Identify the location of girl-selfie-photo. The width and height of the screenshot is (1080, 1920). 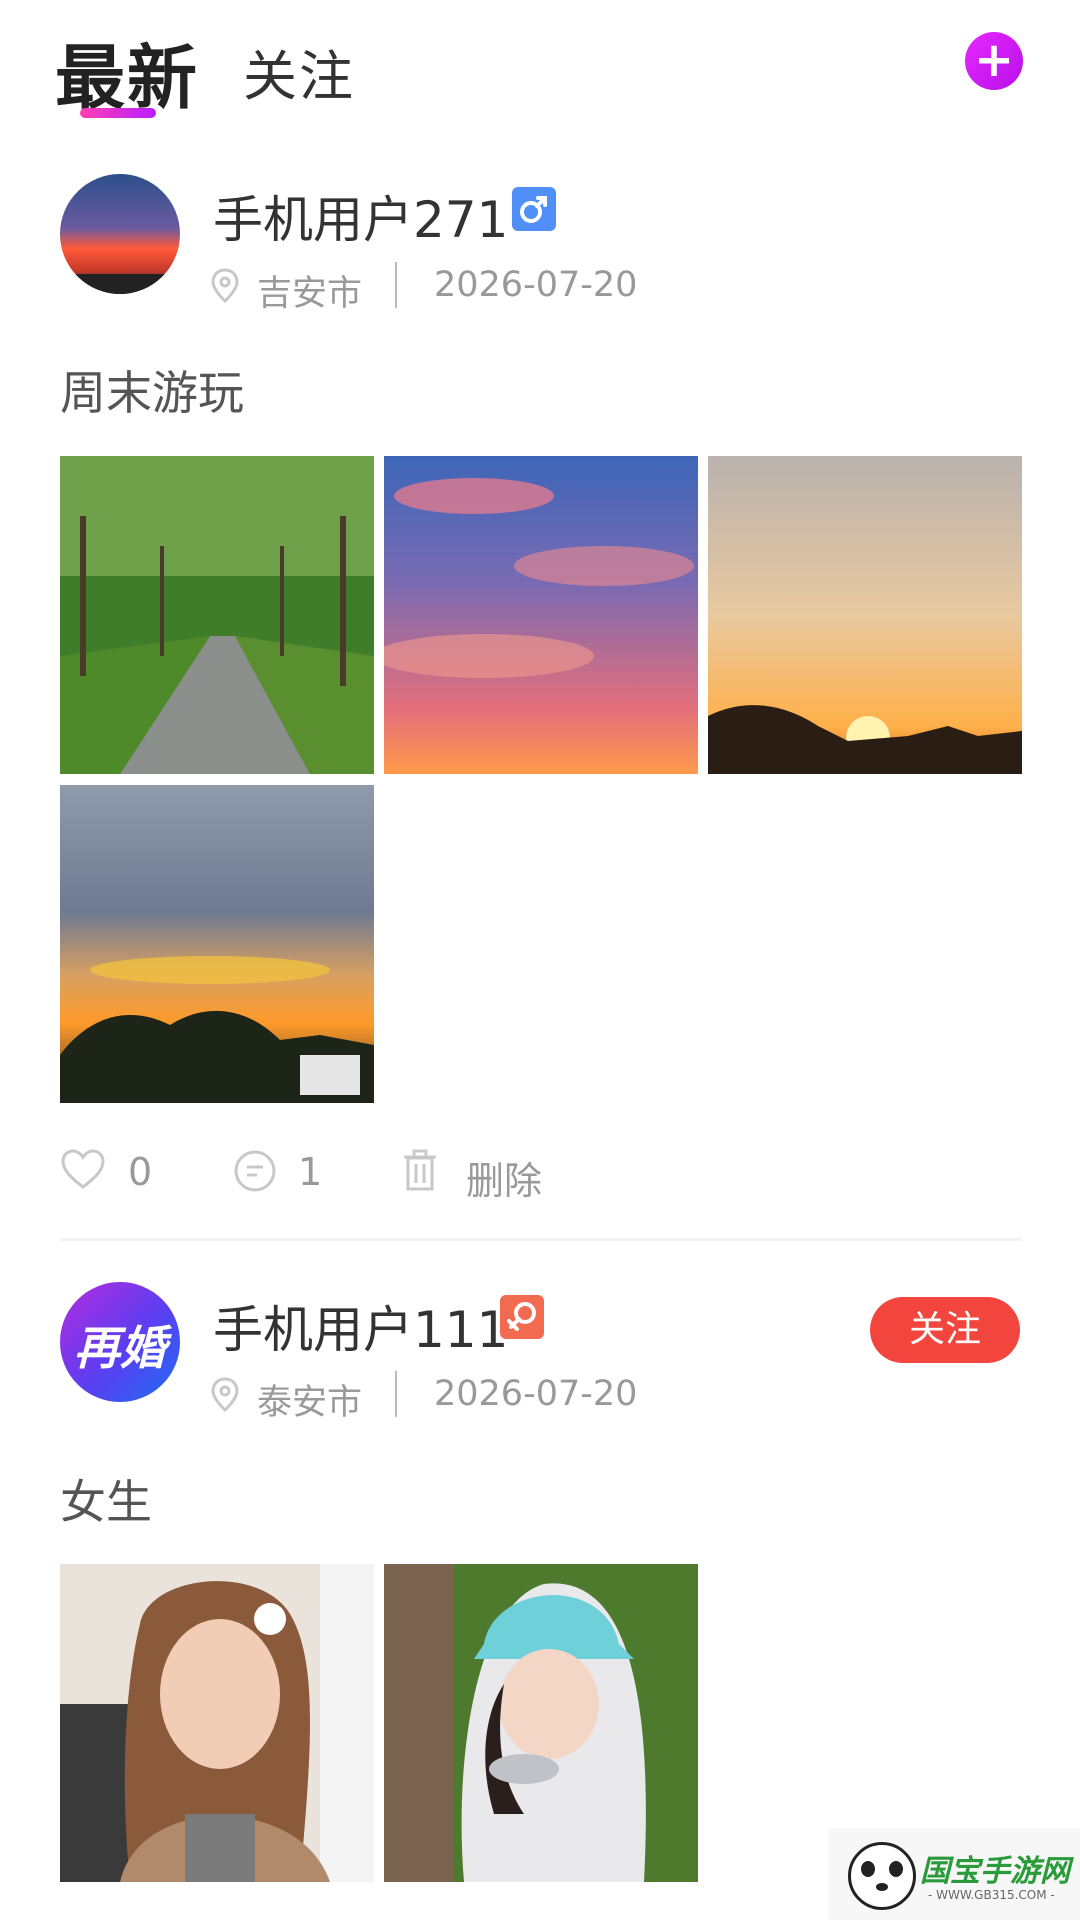
(217, 1723).